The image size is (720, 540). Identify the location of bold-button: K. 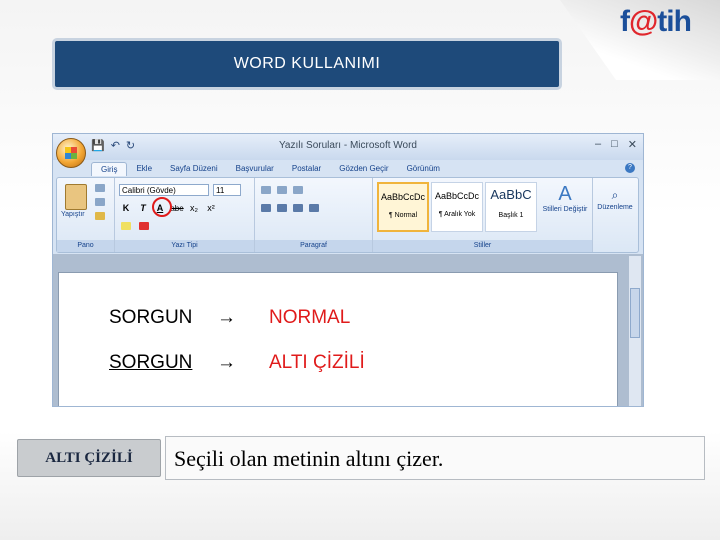
(126, 208).